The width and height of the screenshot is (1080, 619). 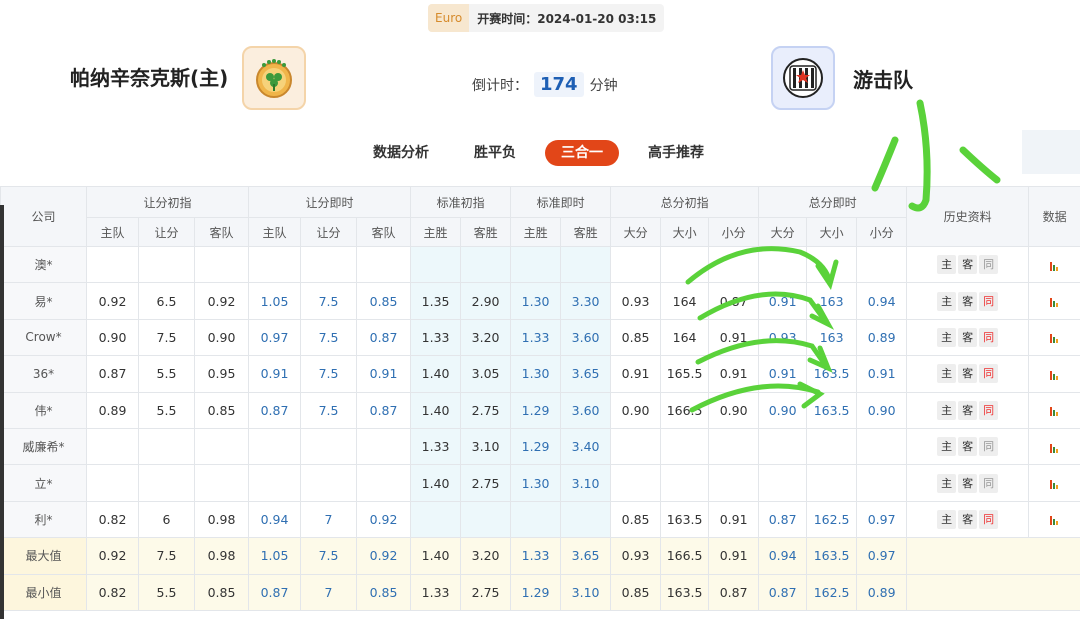 I want to click on odds-cell: 0.87, so click(x=783, y=519).